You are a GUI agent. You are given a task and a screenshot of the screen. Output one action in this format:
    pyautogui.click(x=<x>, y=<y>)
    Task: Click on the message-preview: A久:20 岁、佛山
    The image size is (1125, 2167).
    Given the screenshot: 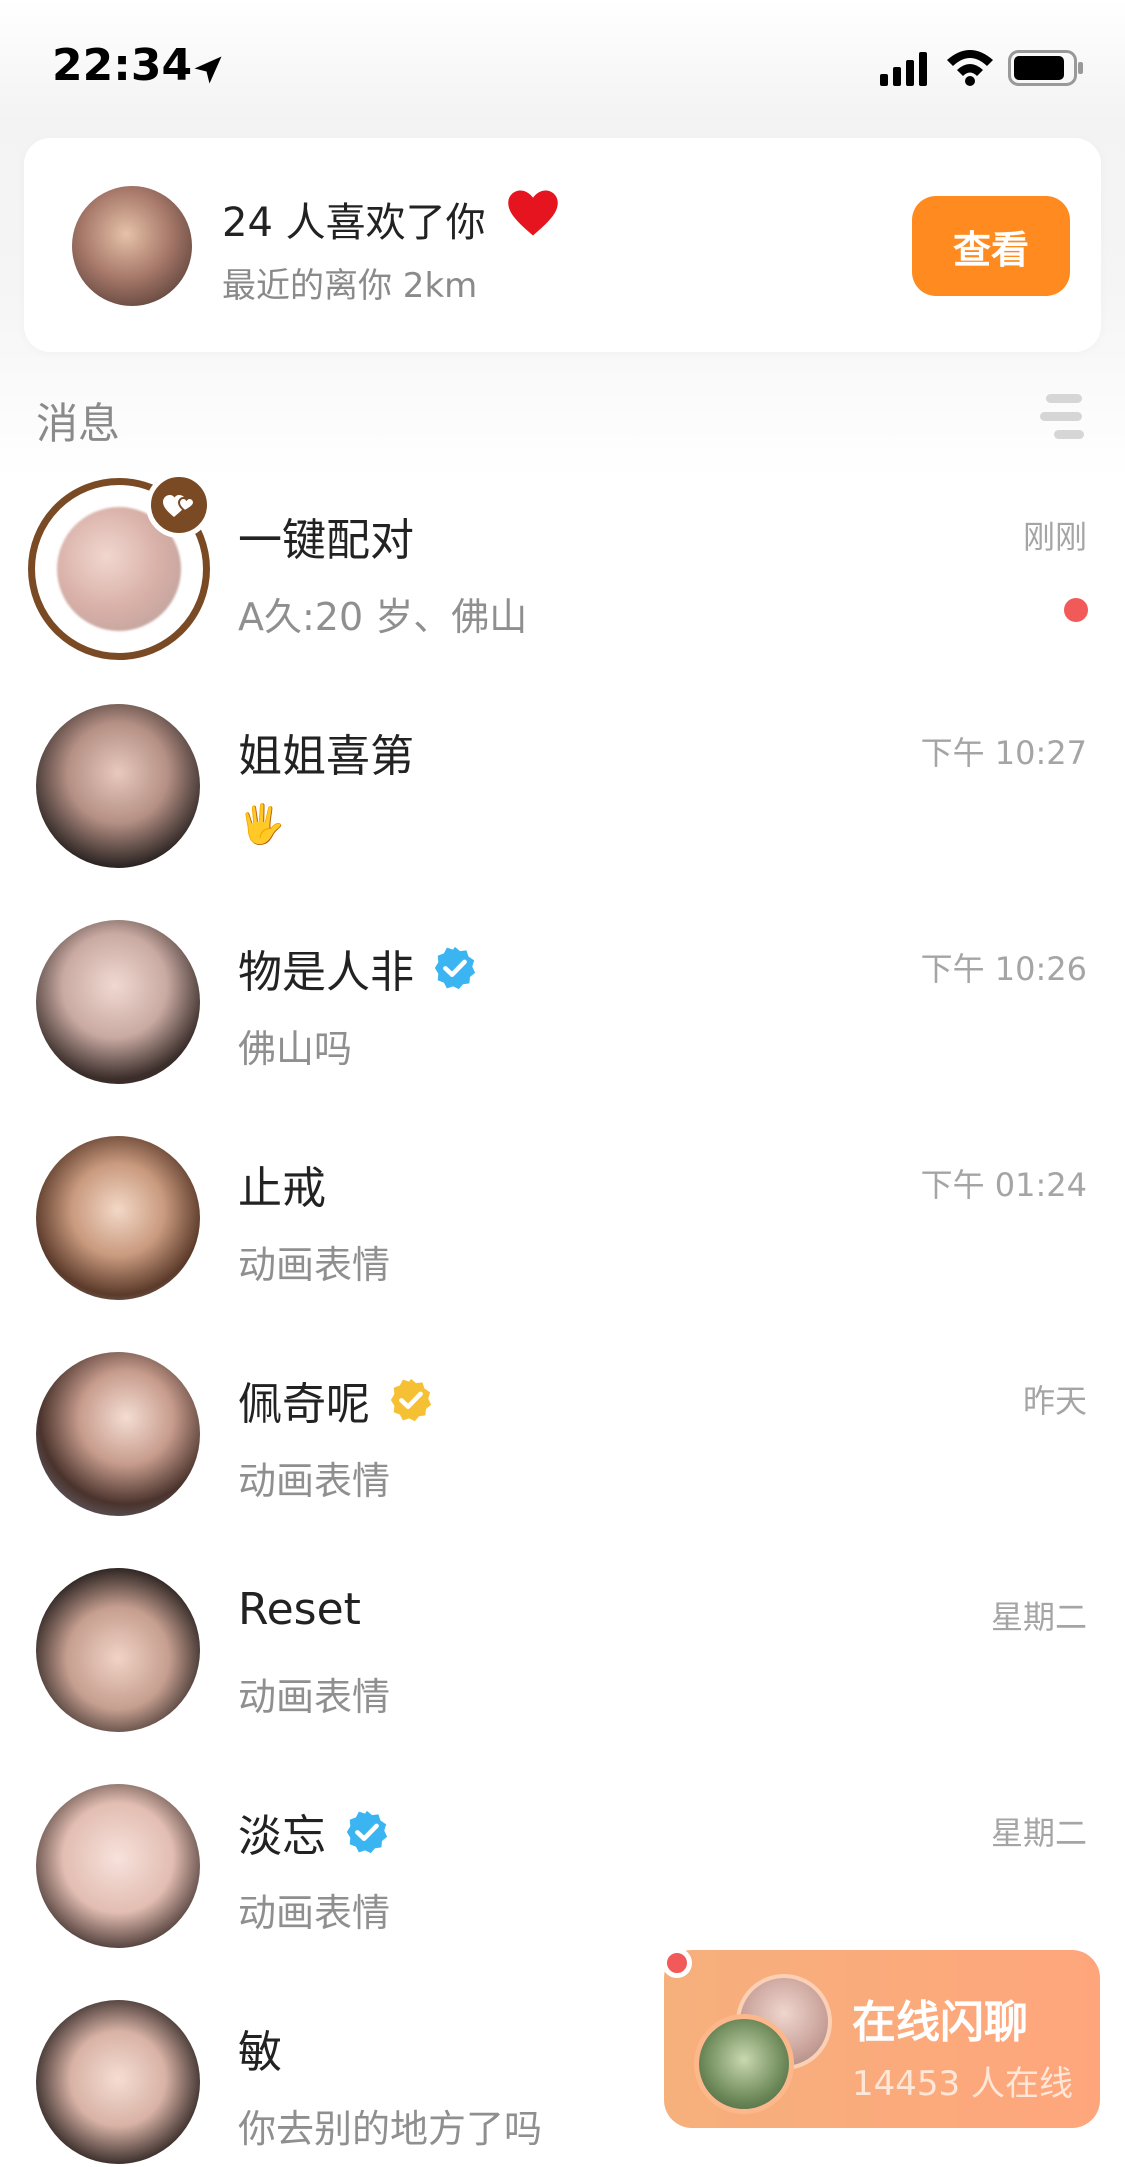 What is the action you would take?
    pyautogui.click(x=383, y=617)
    